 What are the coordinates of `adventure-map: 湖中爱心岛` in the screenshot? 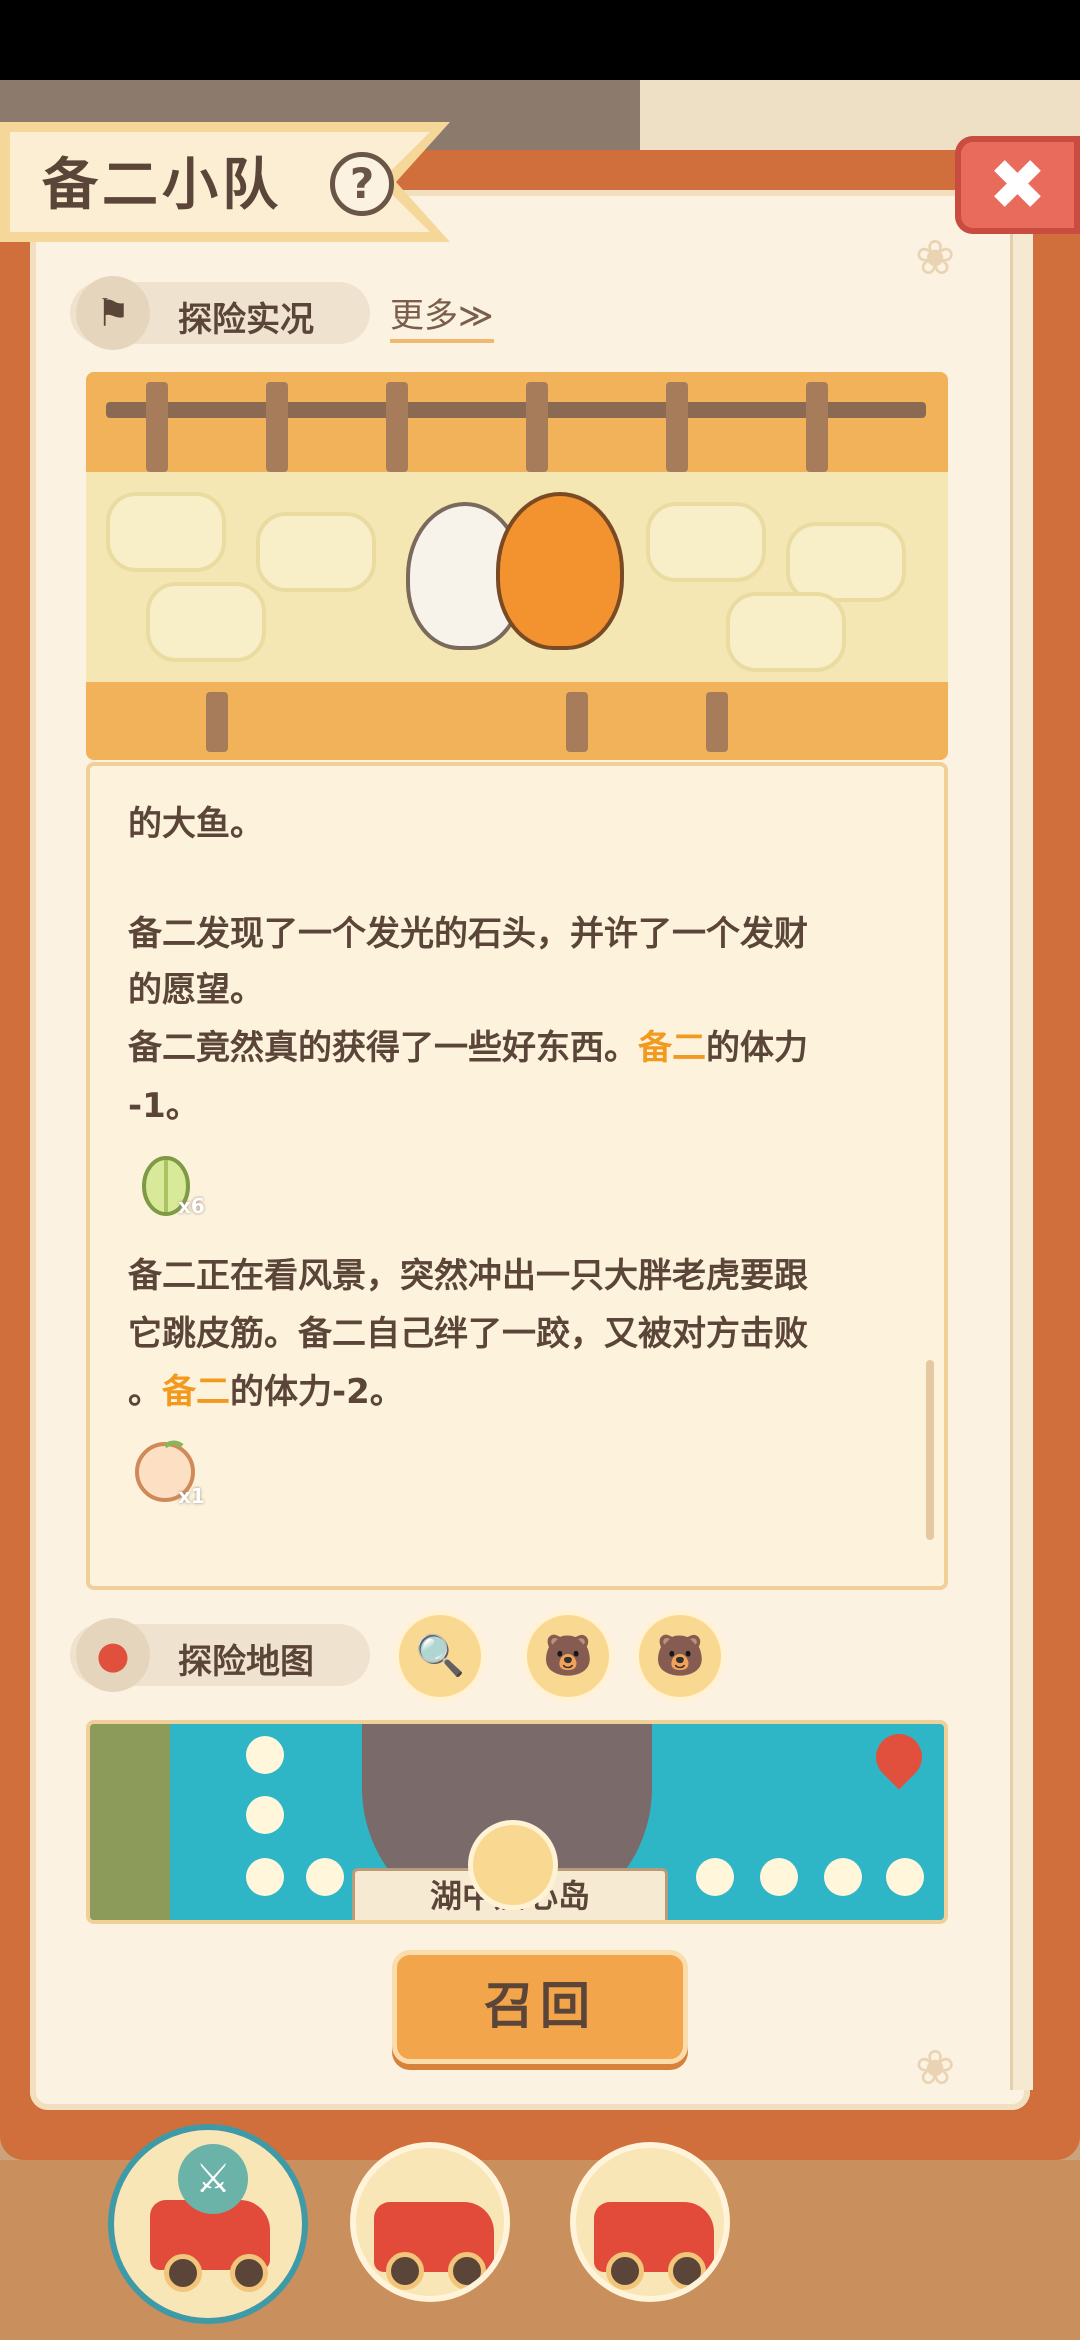 It's located at (517, 1822).